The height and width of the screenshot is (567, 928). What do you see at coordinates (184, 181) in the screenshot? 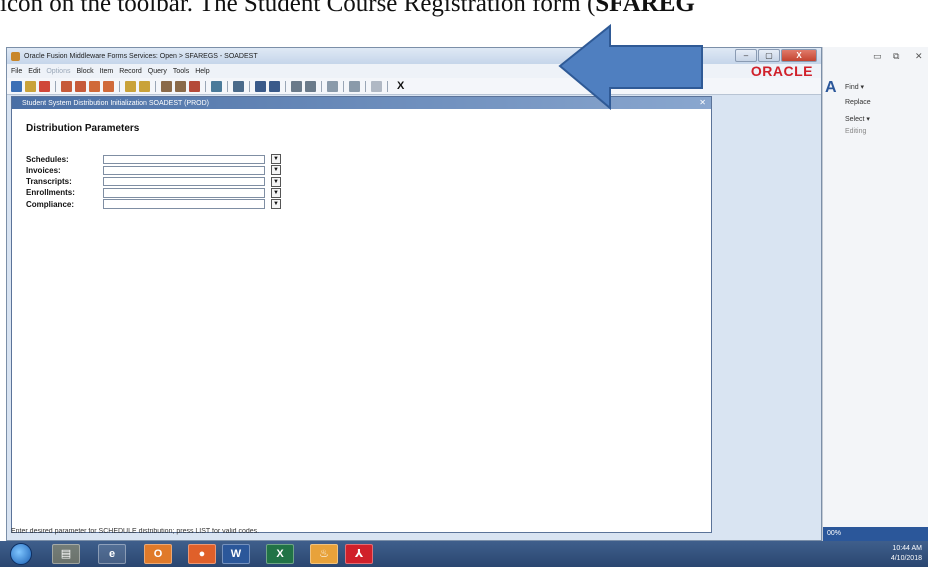
I see `transcripts-input` at bounding box center [184, 181].